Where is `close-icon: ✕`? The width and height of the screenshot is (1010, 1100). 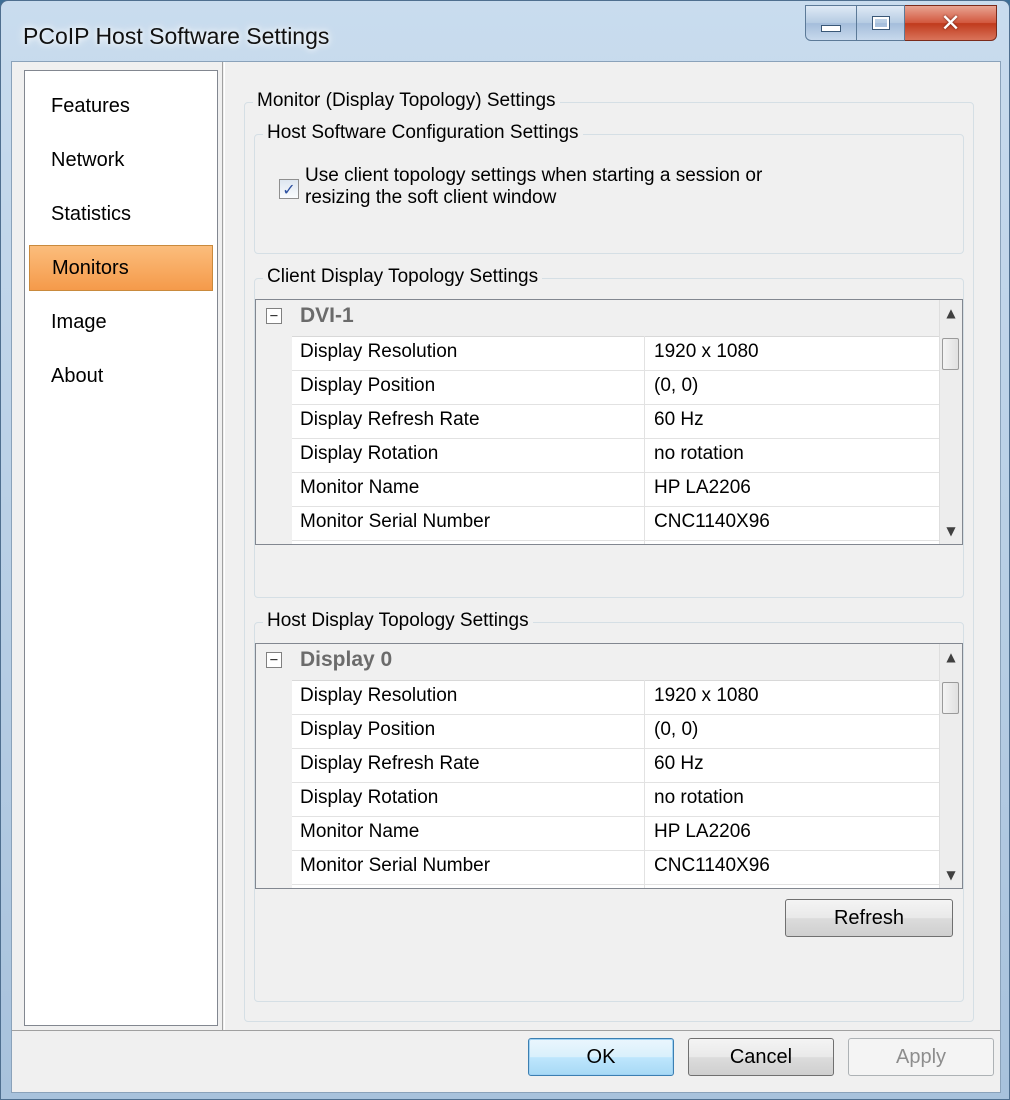 close-icon: ✕ is located at coordinates (950, 23).